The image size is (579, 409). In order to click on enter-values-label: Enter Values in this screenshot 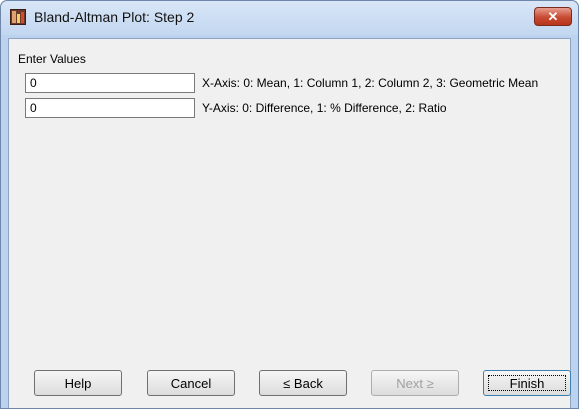, I will do `click(52, 59)`.